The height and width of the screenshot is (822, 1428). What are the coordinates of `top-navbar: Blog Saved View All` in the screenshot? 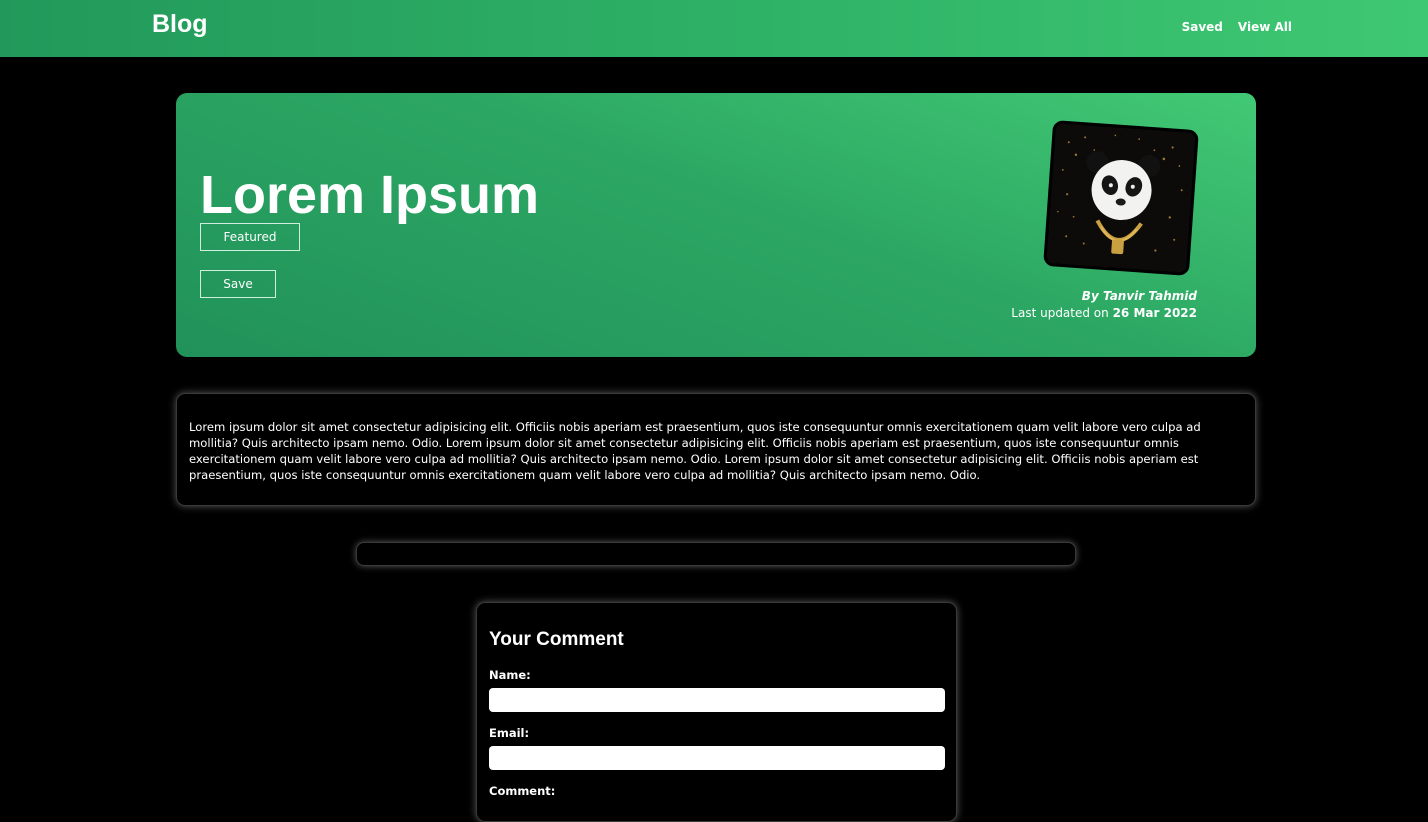 It's located at (714, 28).